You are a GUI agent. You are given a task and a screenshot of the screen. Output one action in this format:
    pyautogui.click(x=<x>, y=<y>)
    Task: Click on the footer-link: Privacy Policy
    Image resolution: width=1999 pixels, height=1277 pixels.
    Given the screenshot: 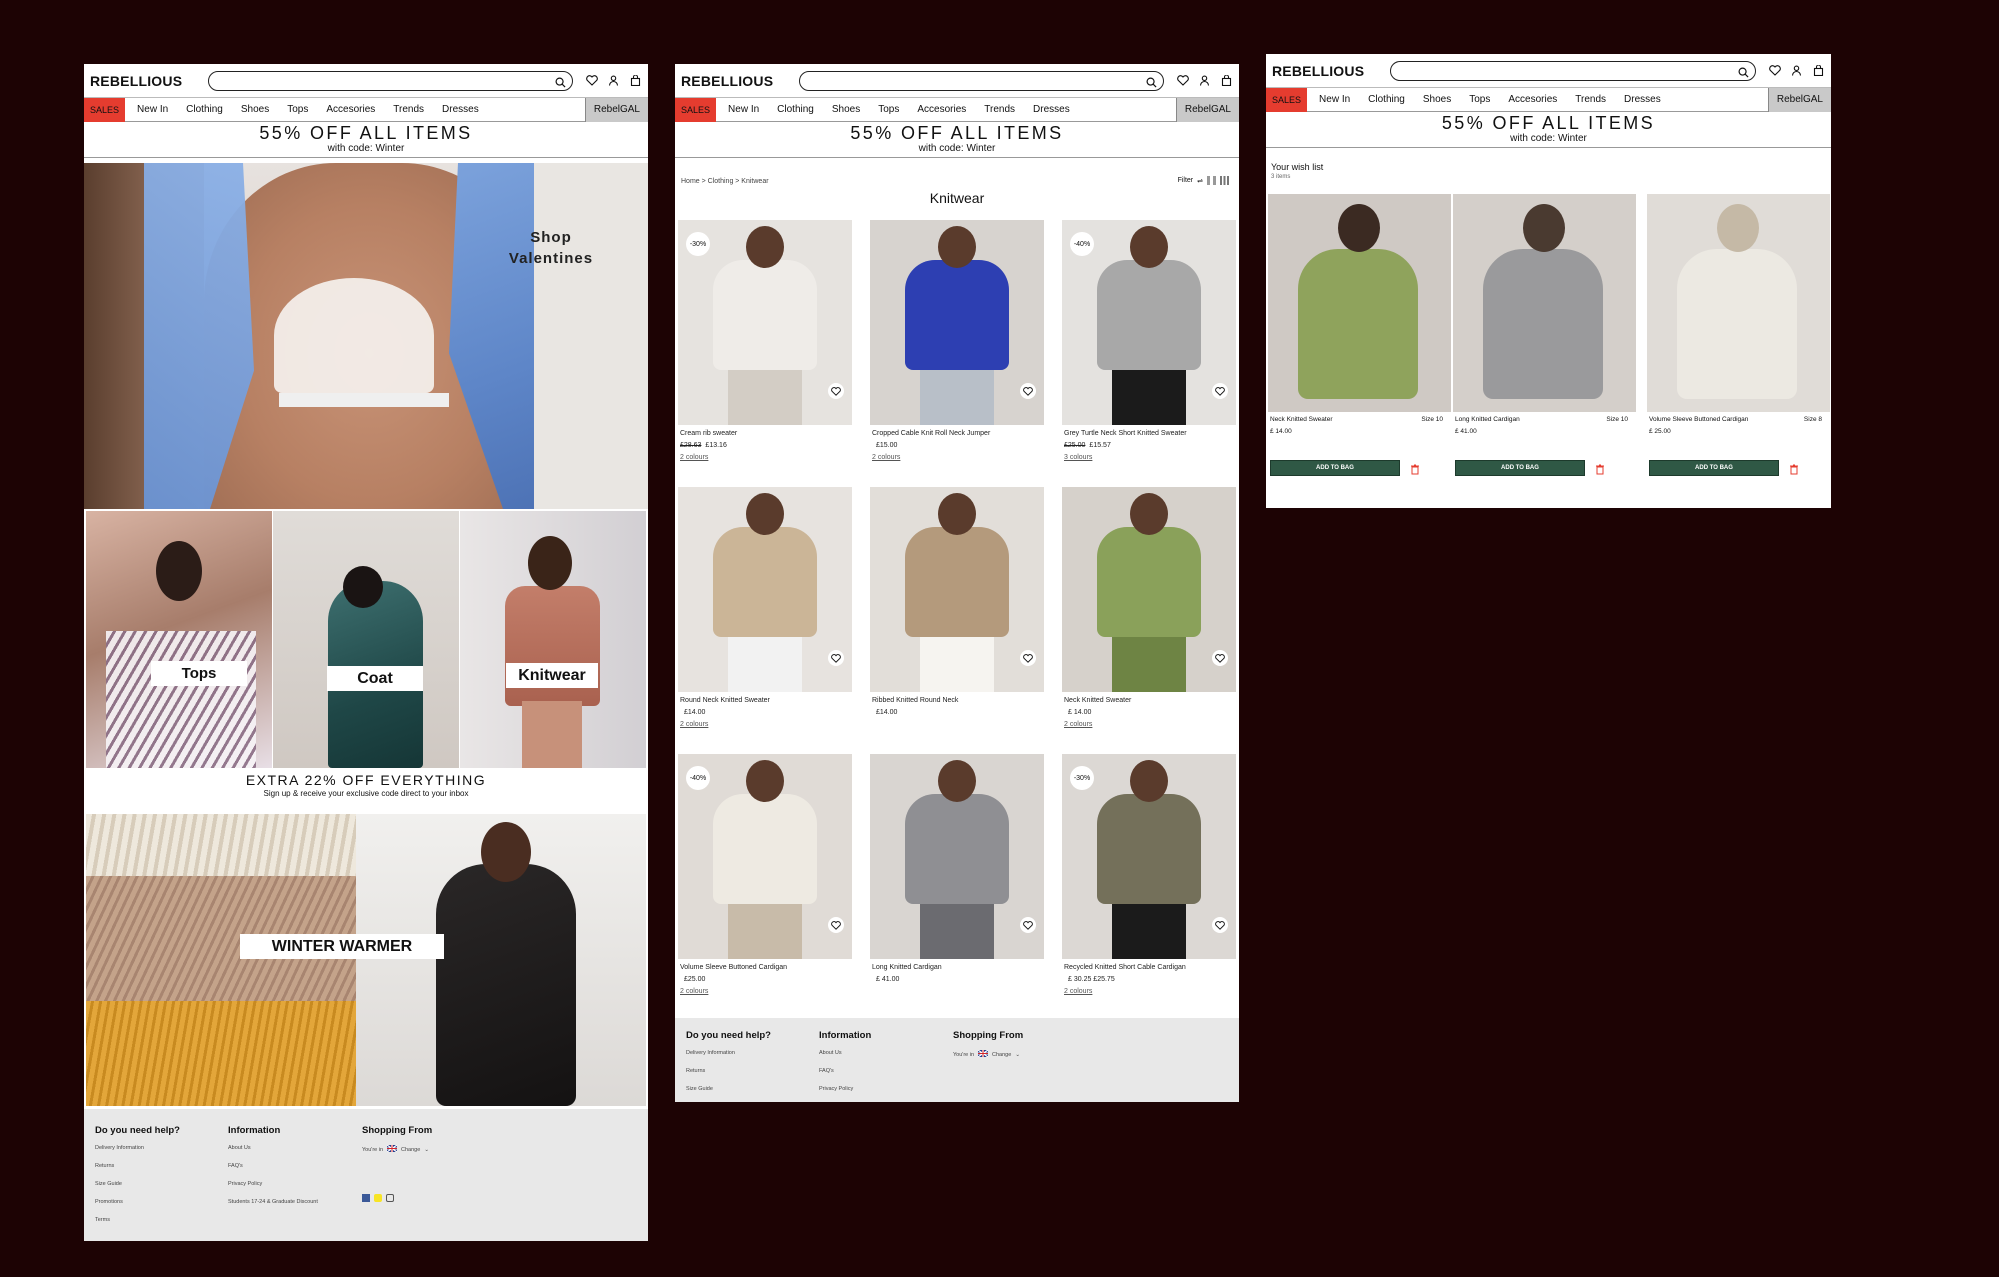 What is the action you would take?
    pyautogui.click(x=273, y=1184)
    